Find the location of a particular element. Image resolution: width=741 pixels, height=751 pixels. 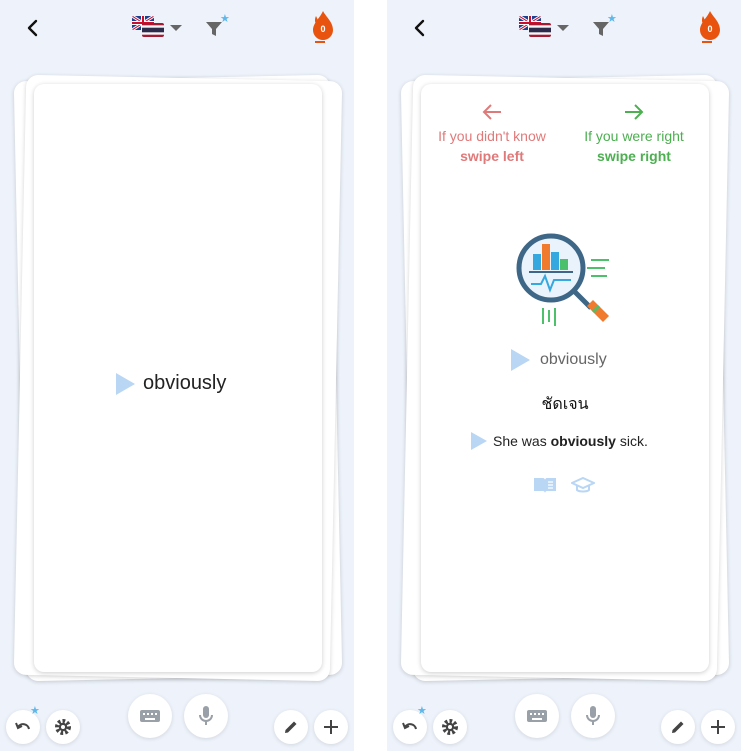

book-icon is located at coordinates (545, 485).